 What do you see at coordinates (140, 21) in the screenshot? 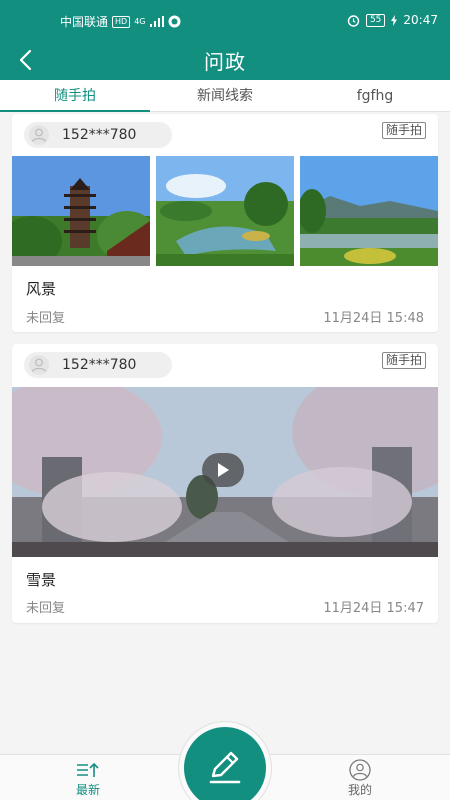
I see `network-type: 4G` at bounding box center [140, 21].